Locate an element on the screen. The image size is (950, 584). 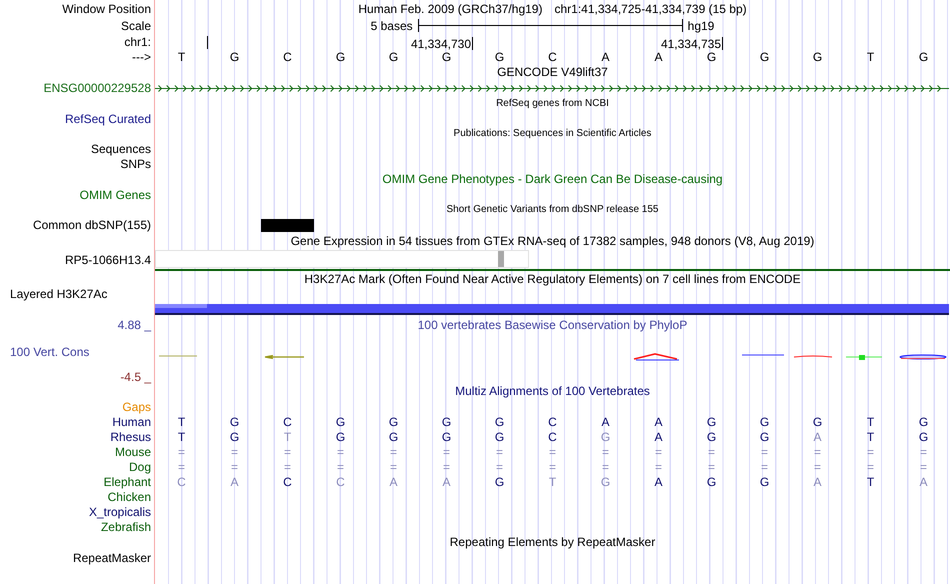
track-title: Gene Expression in 54 tissues from GTEx RNA-seq of 17382 samples, 948 donors (V8, Aug 2019) is located at coordinates (552, 241).